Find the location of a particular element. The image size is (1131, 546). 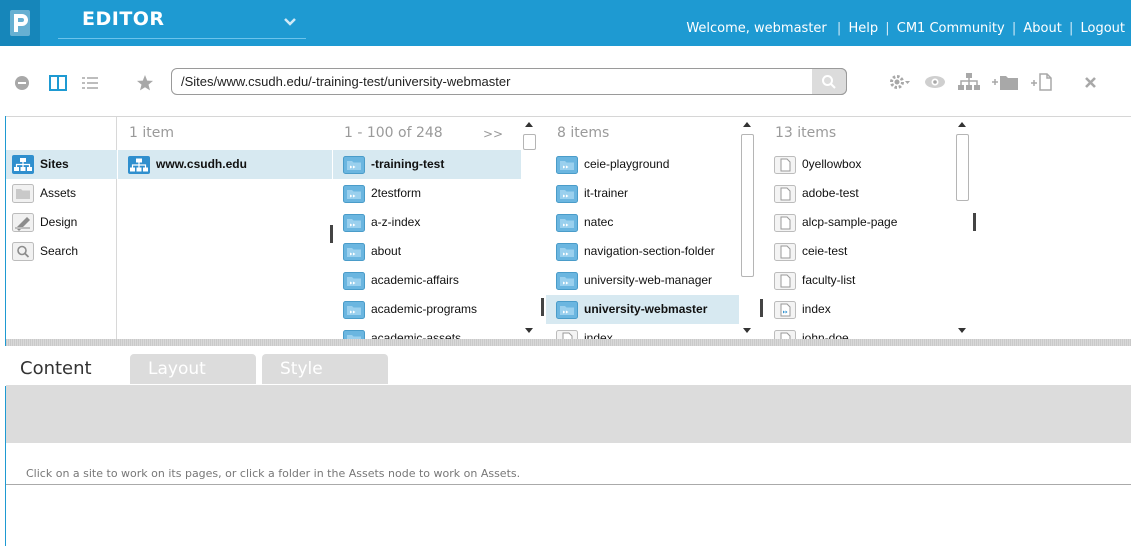

column-item-count: 1 item is located at coordinates (151, 133).